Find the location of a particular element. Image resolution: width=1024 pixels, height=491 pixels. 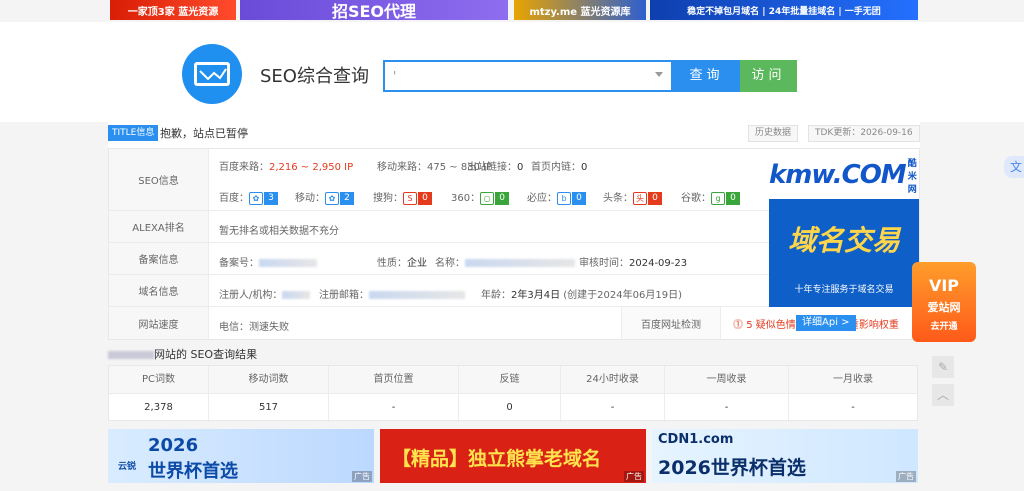

weight-baidu-label: 百度： is located at coordinates (234, 198).